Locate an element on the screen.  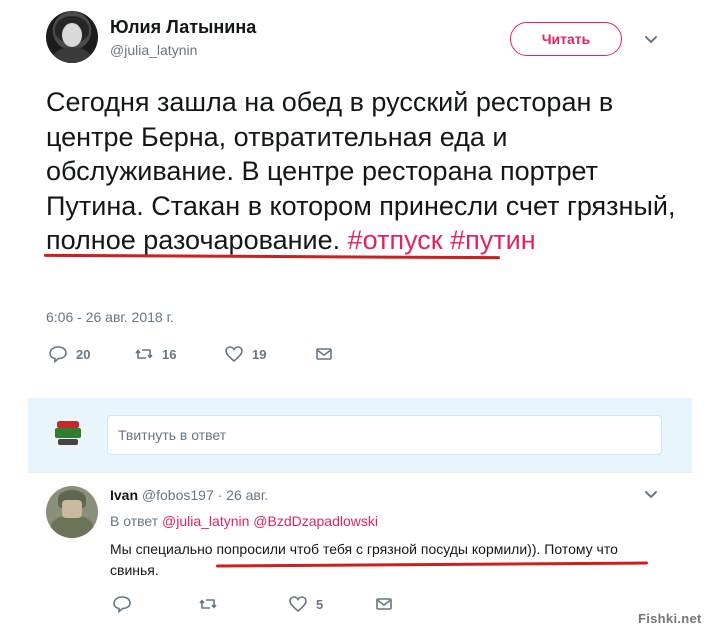
like-action: 5 is located at coordinates (305, 604).